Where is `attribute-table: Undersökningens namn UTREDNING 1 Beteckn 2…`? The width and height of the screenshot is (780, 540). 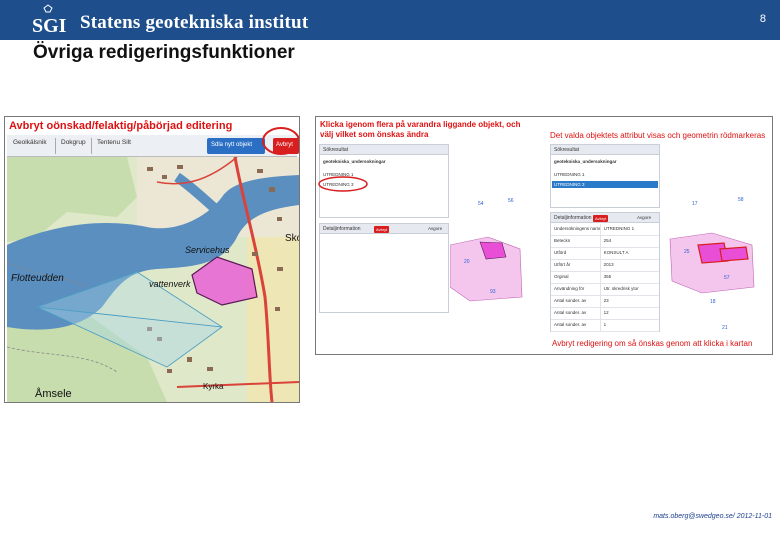 attribute-table: Undersökningens namn UTREDNING 1 Beteckn 2… is located at coordinates (605, 278).